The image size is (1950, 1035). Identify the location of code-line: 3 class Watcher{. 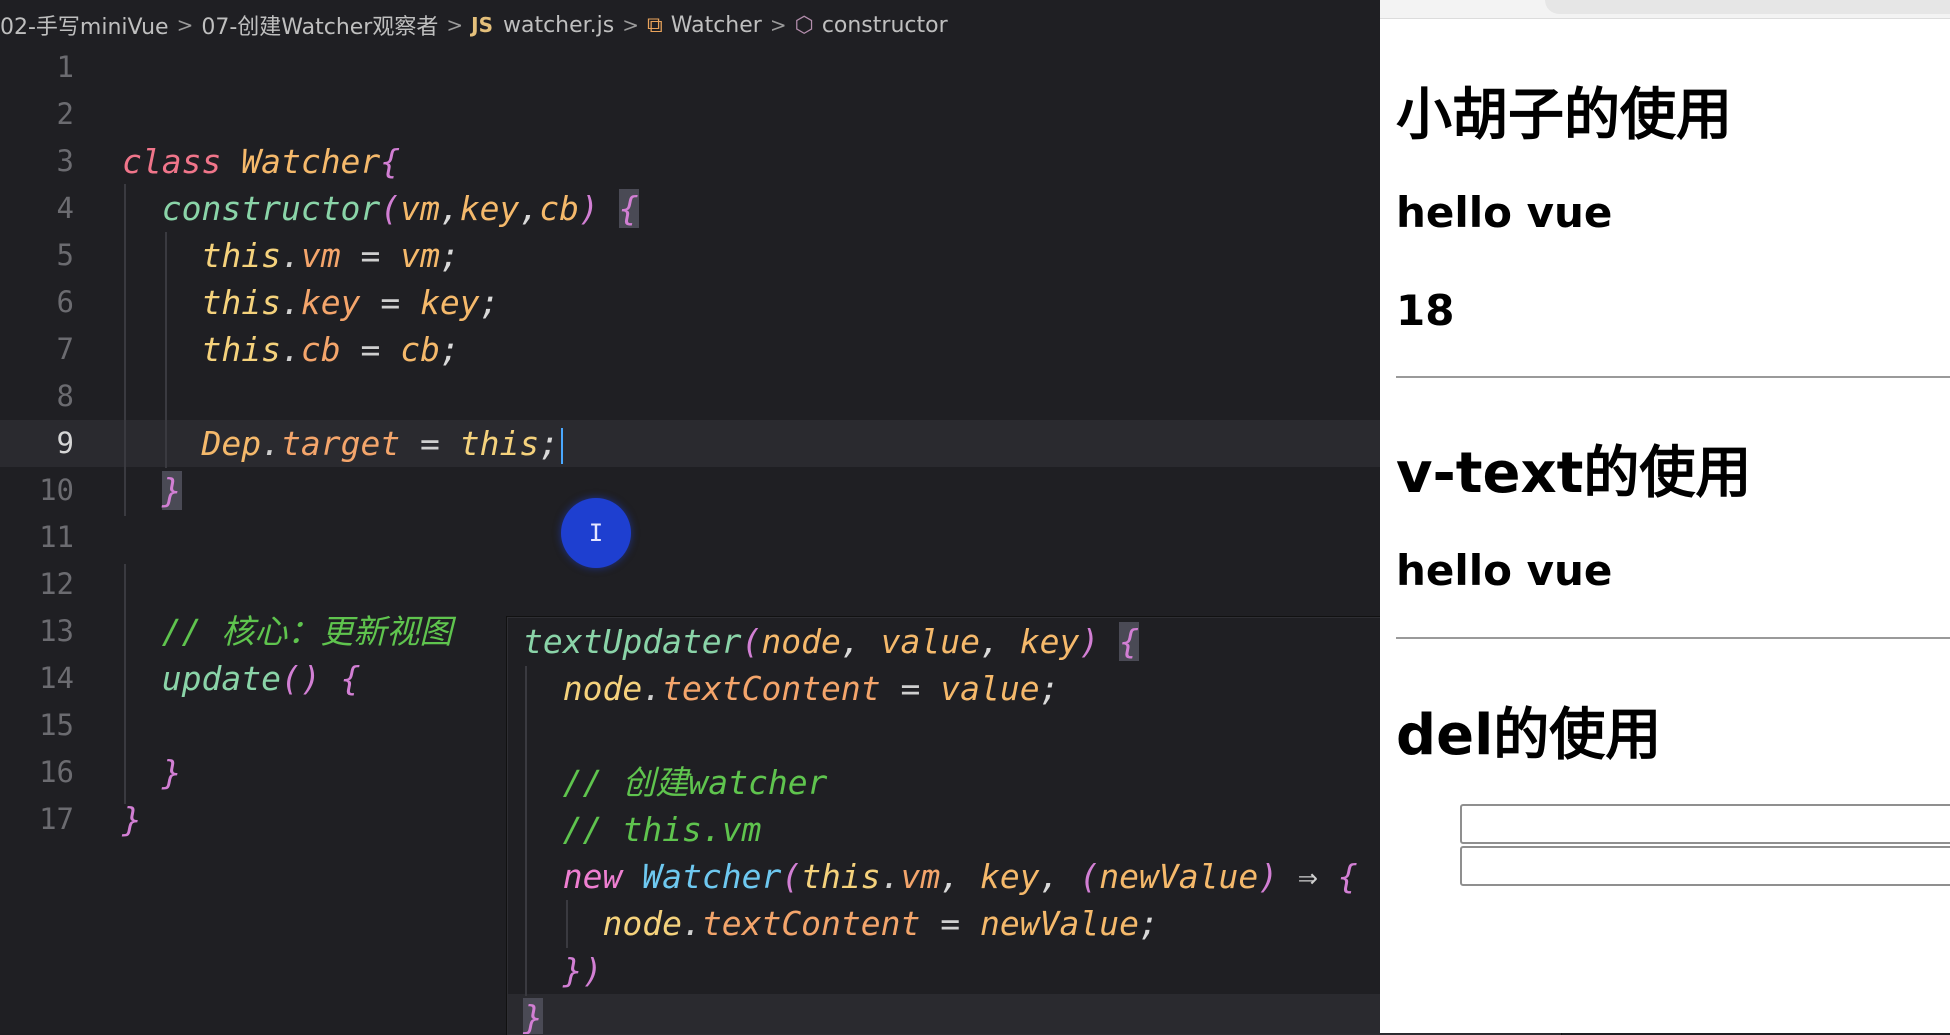
(690, 161).